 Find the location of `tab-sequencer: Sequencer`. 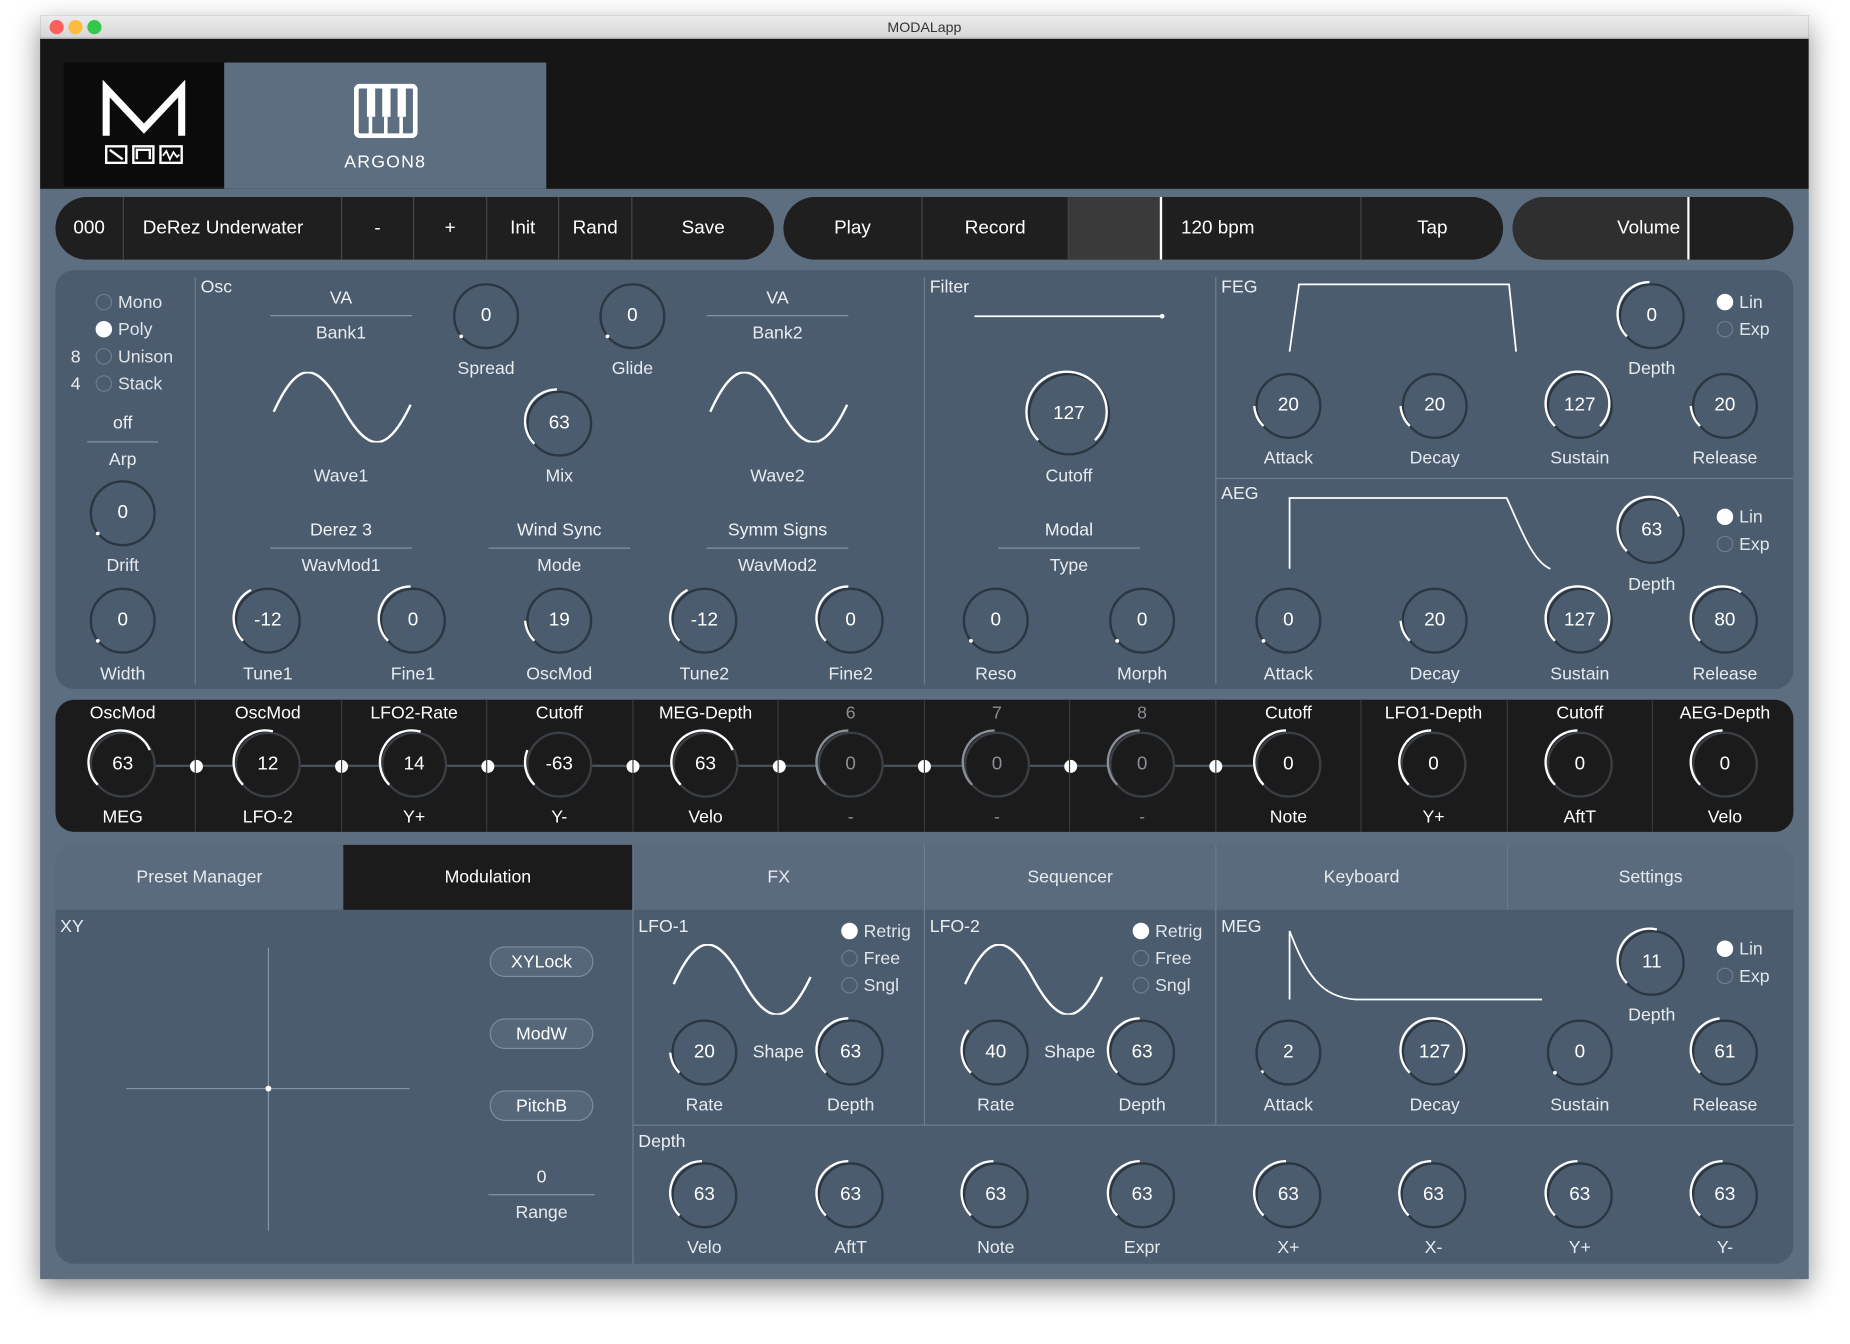

tab-sequencer: Sequencer is located at coordinates (1069, 877).